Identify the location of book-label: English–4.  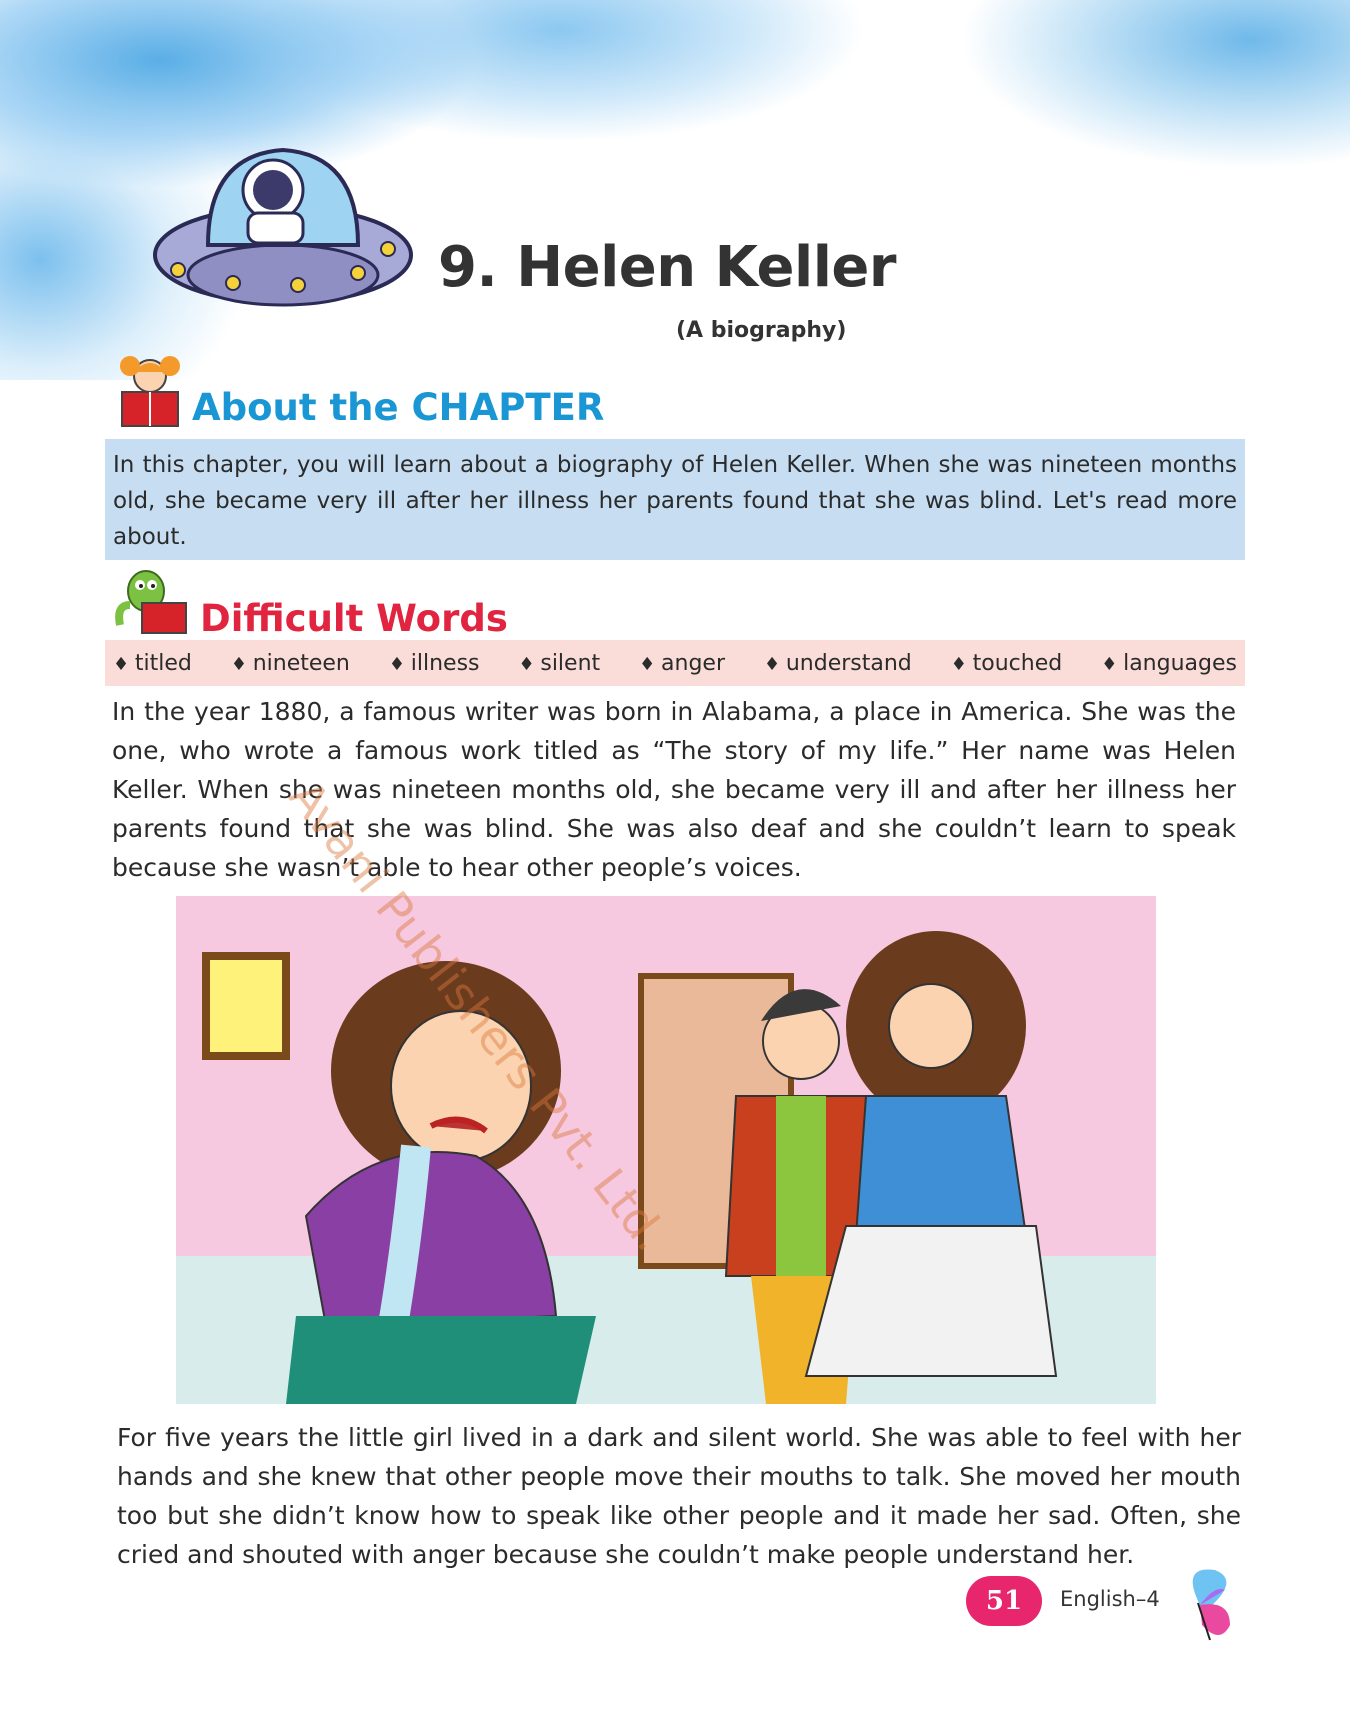
(1110, 1599).